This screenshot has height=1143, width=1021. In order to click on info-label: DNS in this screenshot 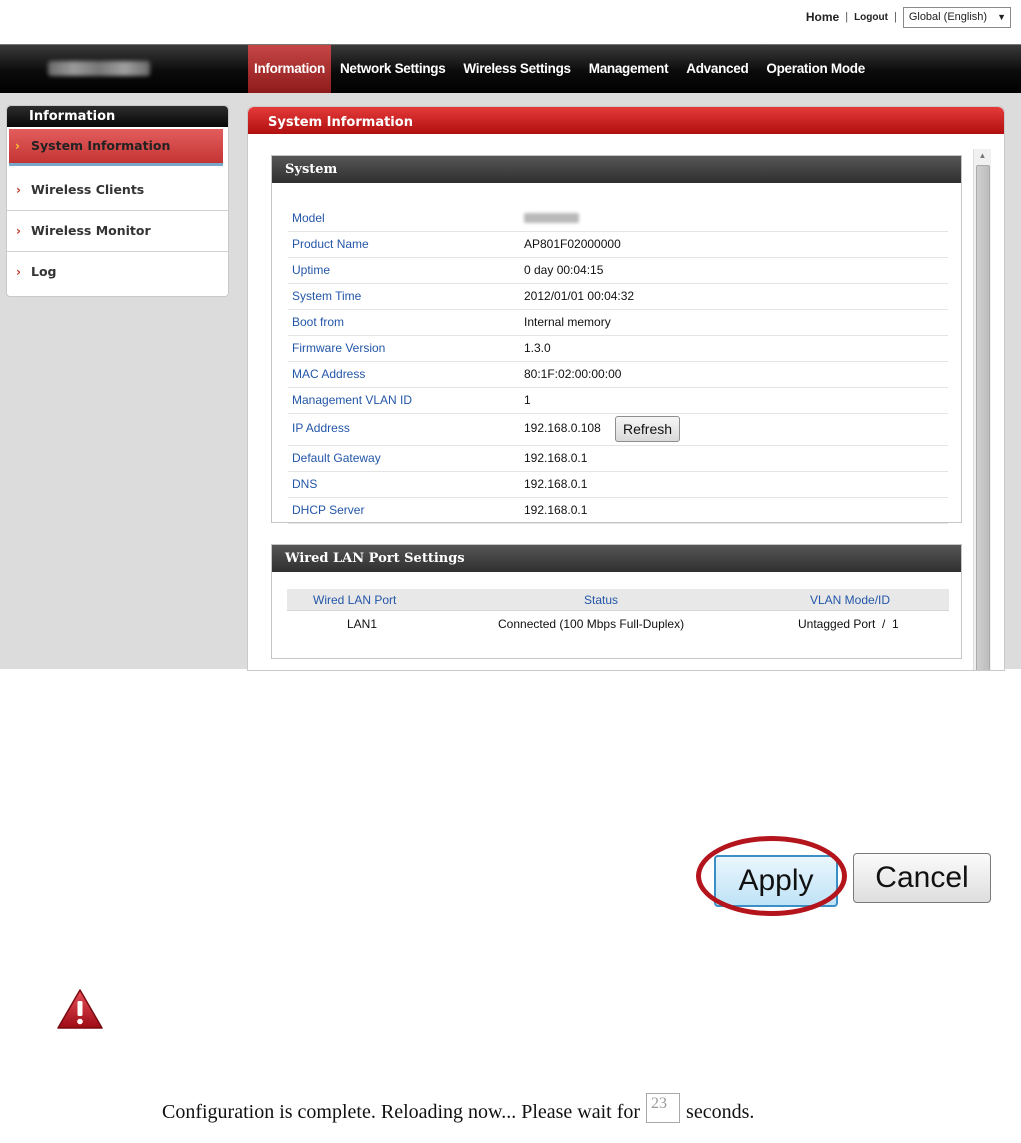, I will do `click(305, 484)`.